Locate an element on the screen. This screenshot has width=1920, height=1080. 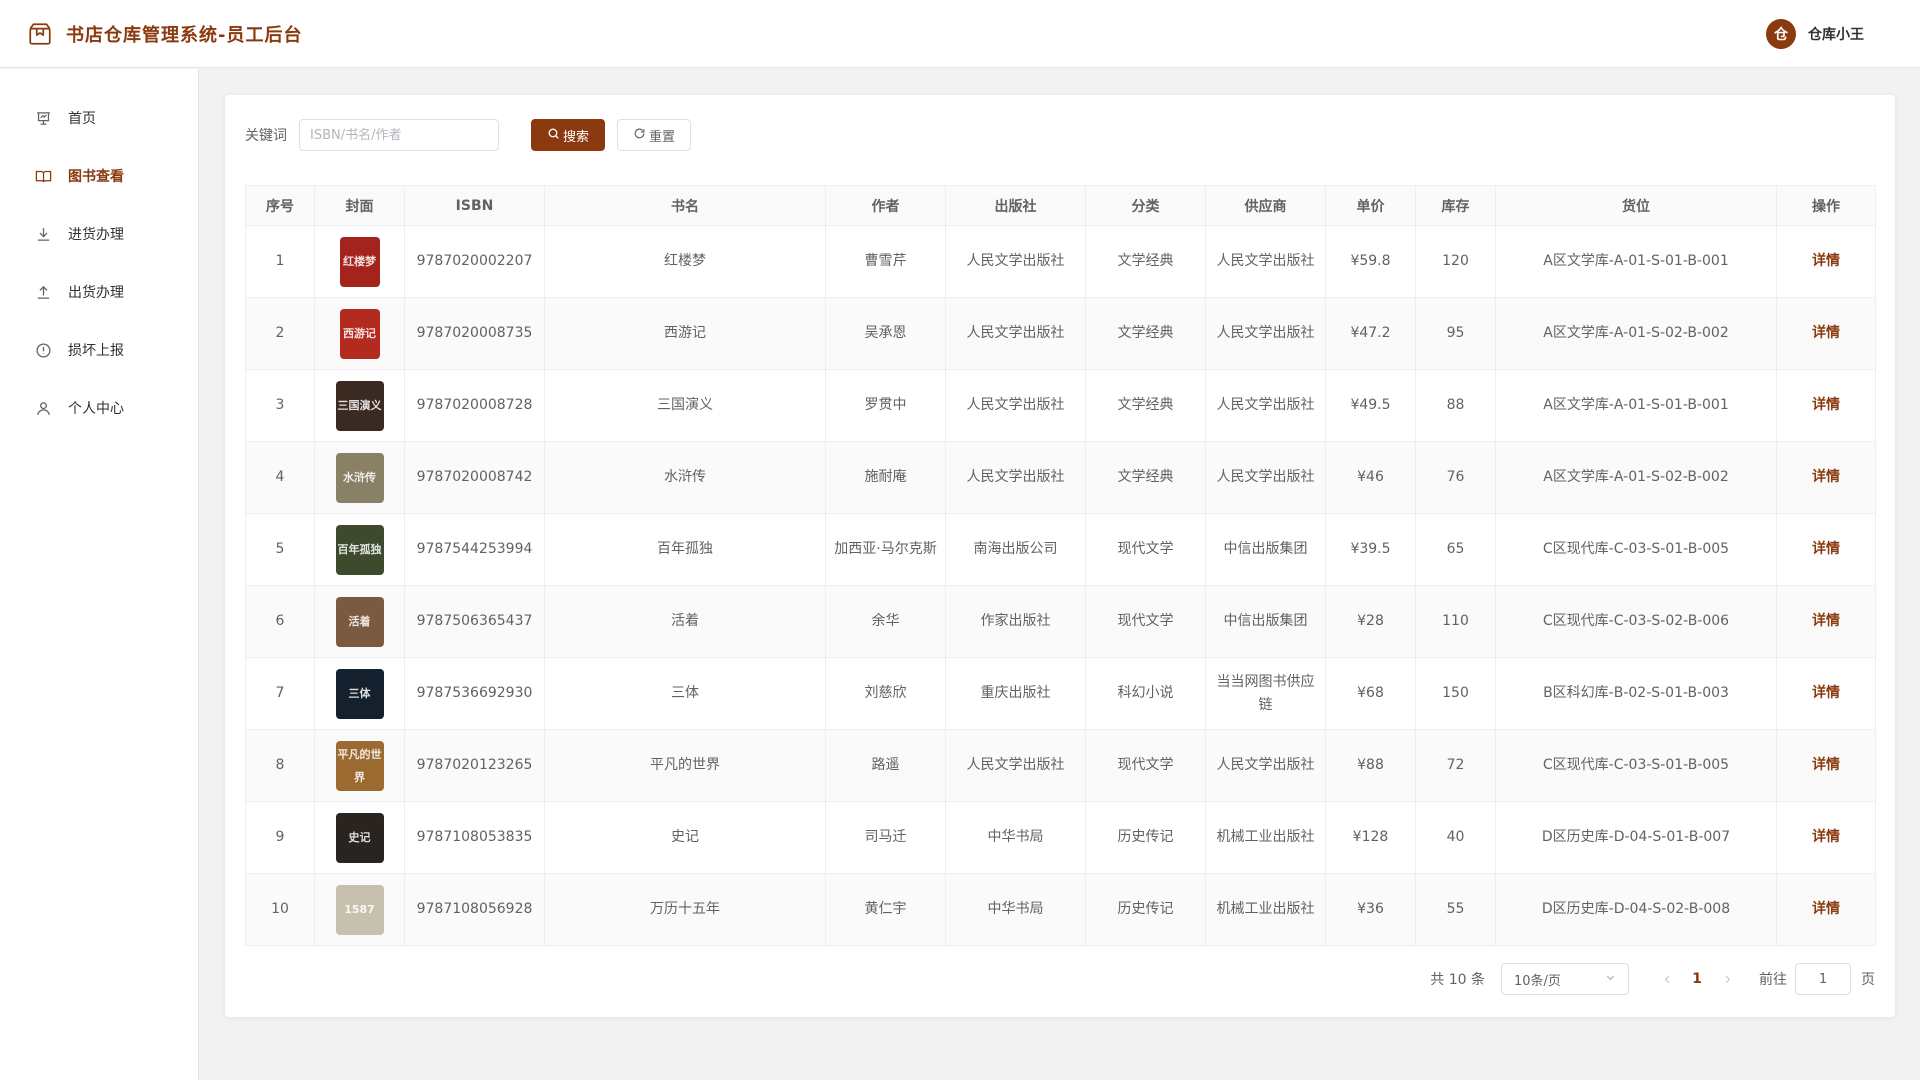
cell-author: 刘慈欣 is located at coordinates (885, 693).